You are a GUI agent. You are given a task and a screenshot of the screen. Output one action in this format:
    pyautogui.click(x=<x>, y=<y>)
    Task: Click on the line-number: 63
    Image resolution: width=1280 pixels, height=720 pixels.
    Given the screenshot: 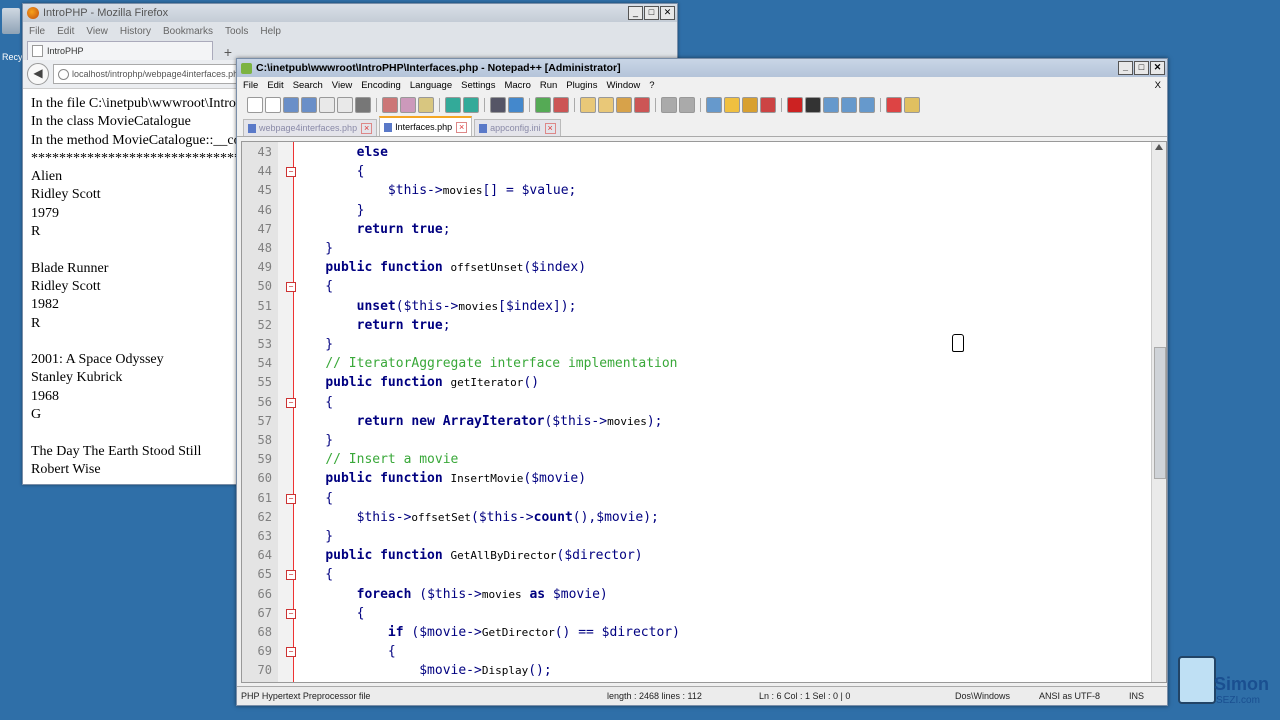 What is the action you would take?
    pyautogui.click(x=264, y=536)
    